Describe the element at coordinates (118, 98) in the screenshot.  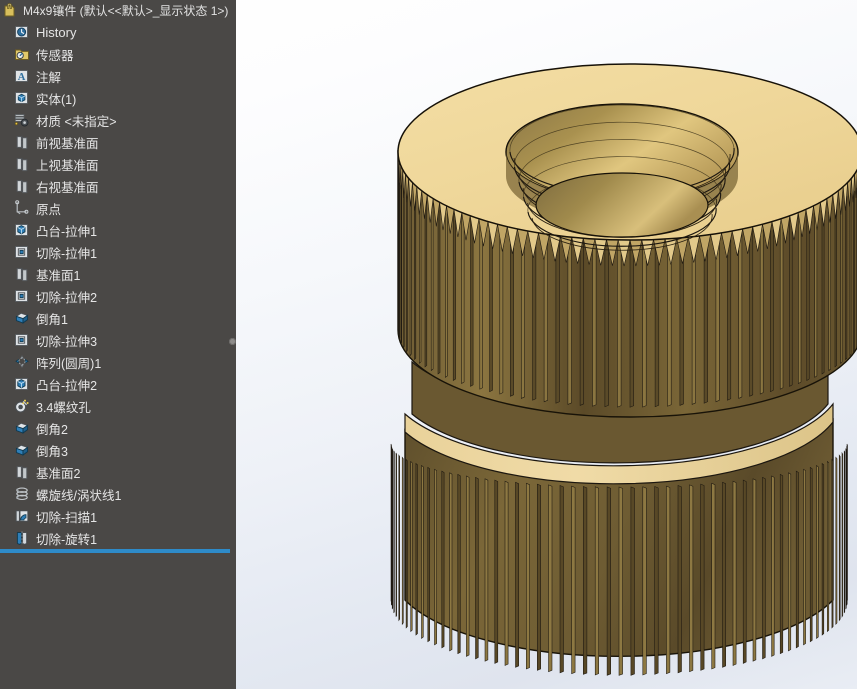
I see `tree-item-3: 实体(1)` at that location.